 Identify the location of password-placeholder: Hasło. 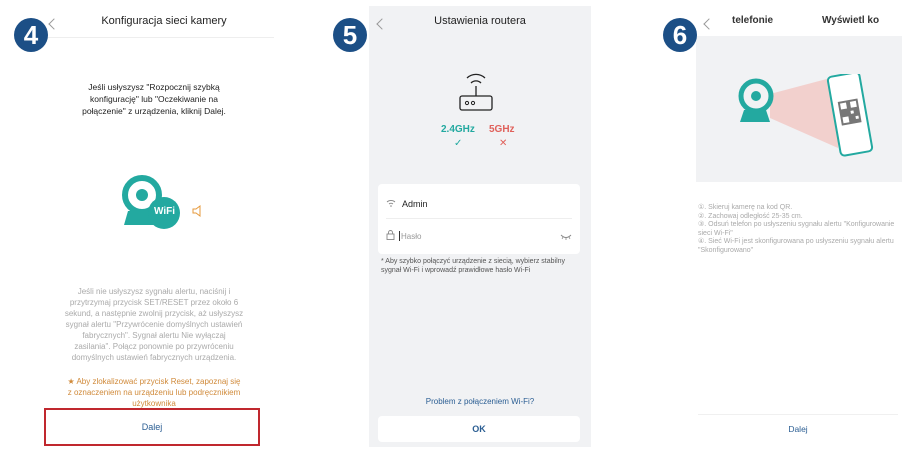
(411, 236).